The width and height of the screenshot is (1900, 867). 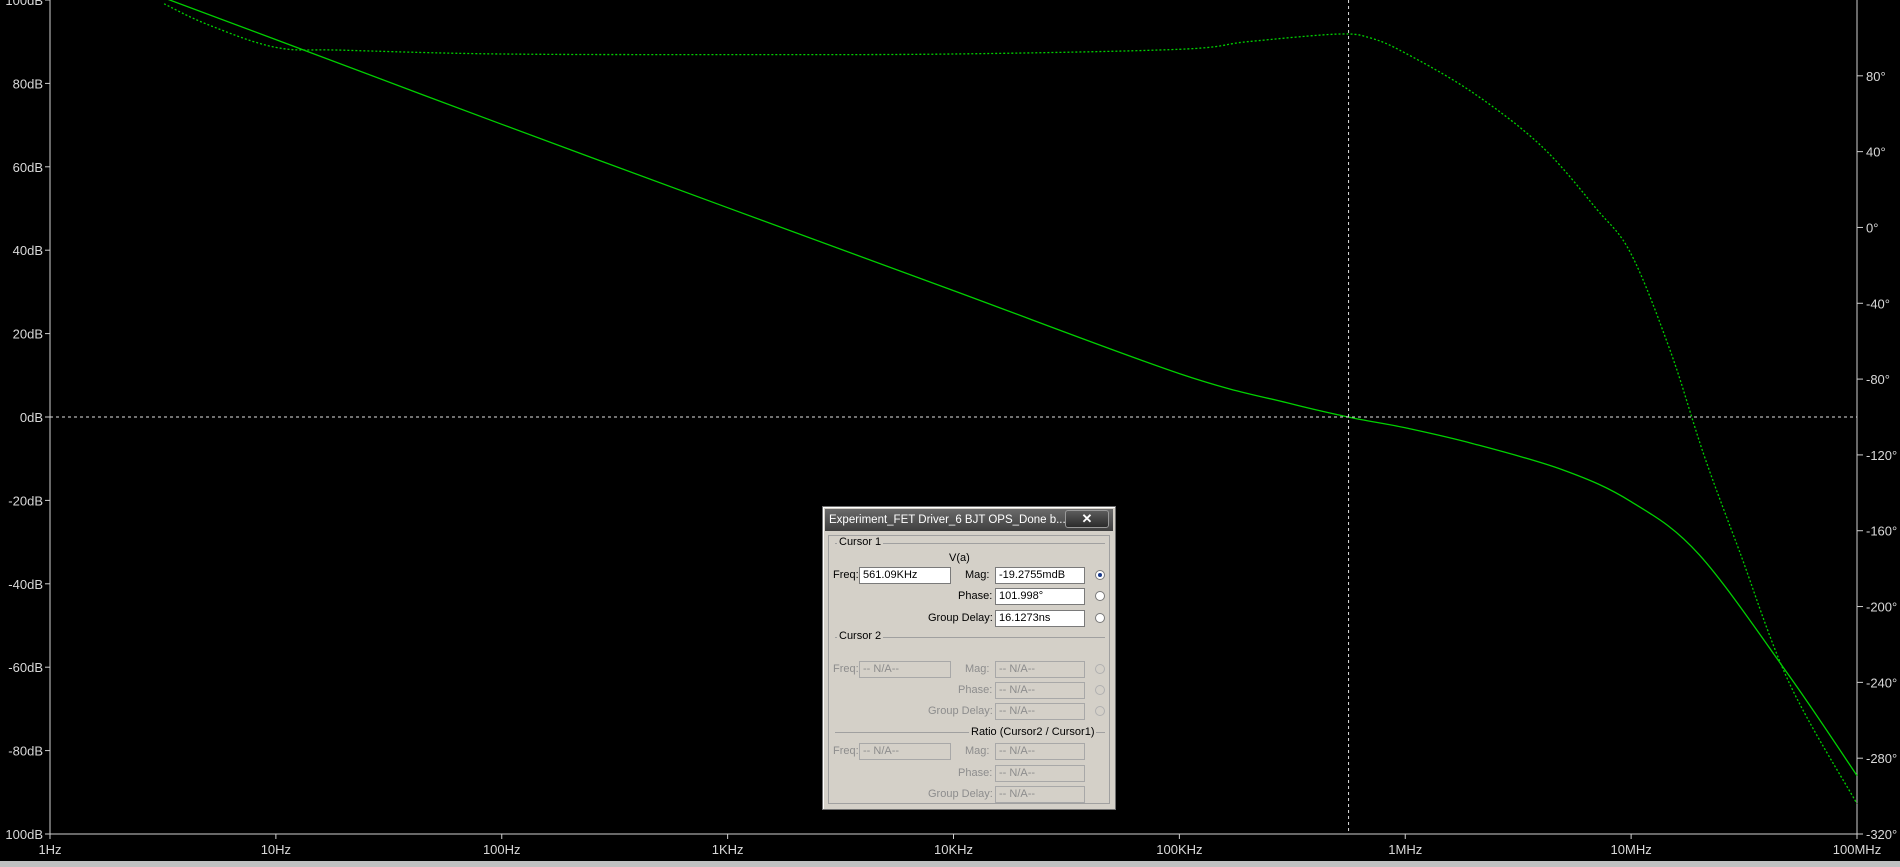 What do you see at coordinates (28, 83) in the screenshot?
I see `y-left-tick-label: 80dB` at bounding box center [28, 83].